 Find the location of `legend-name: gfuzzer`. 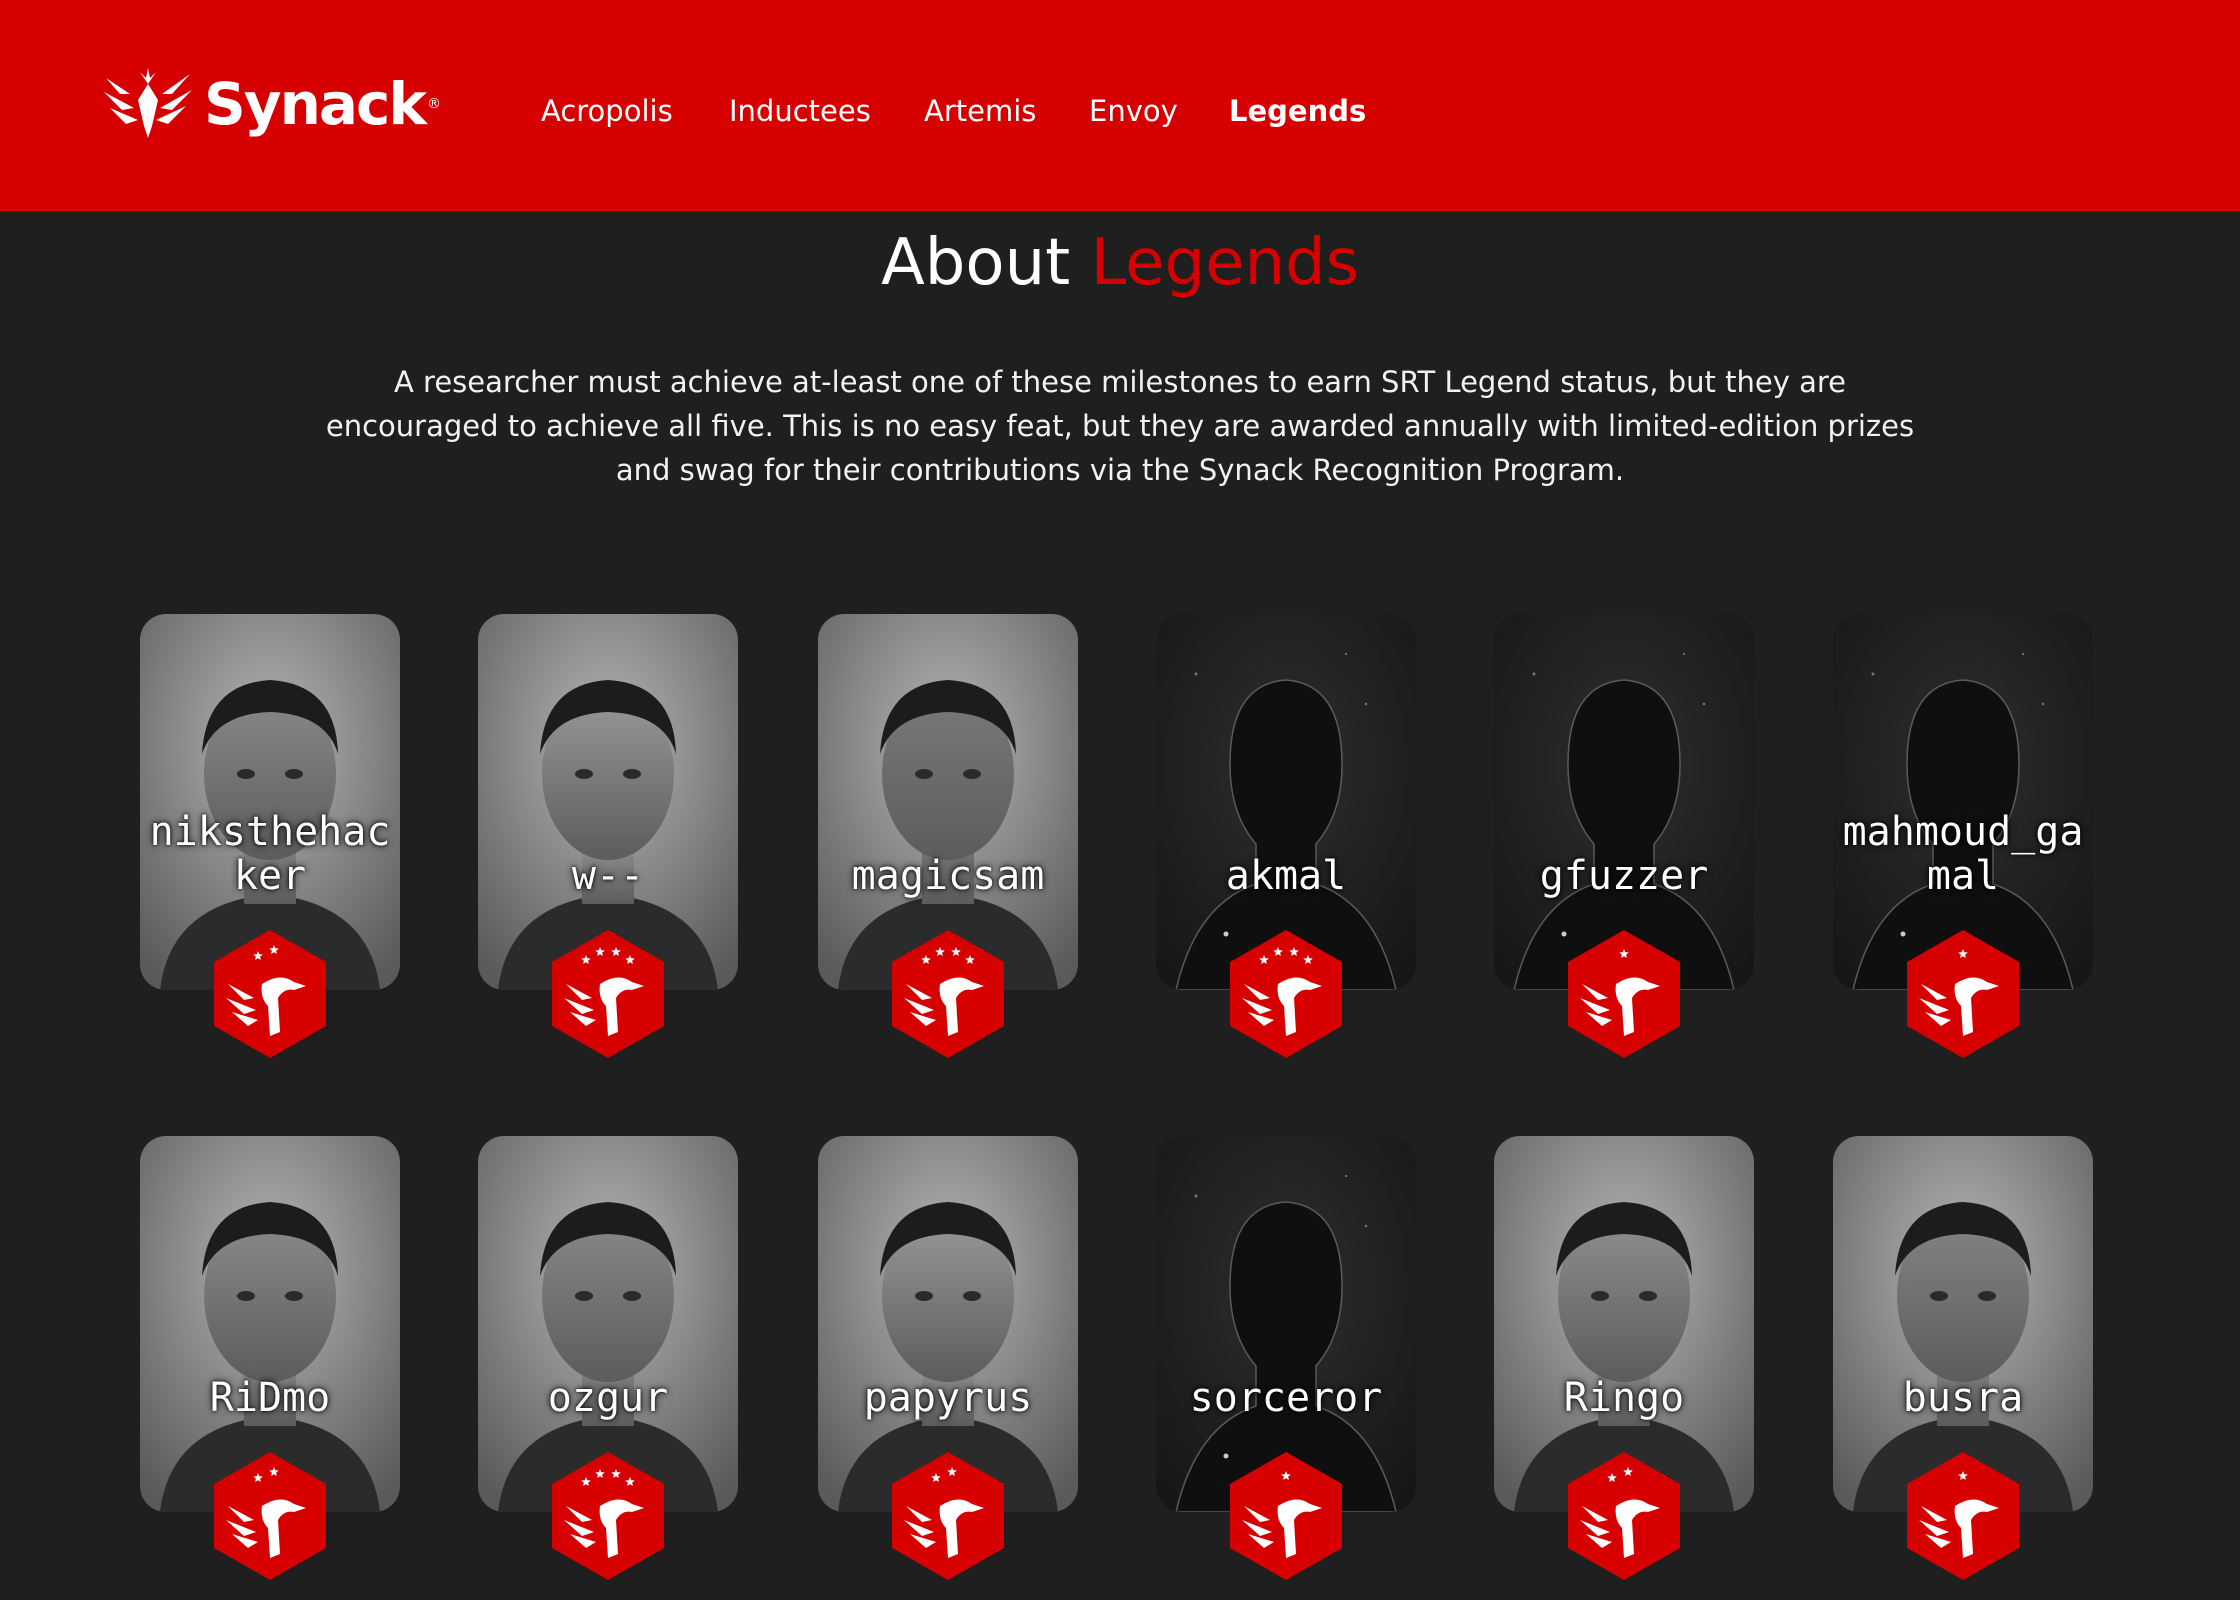

legend-name: gfuzzer is located at coordinates (1624, 876).